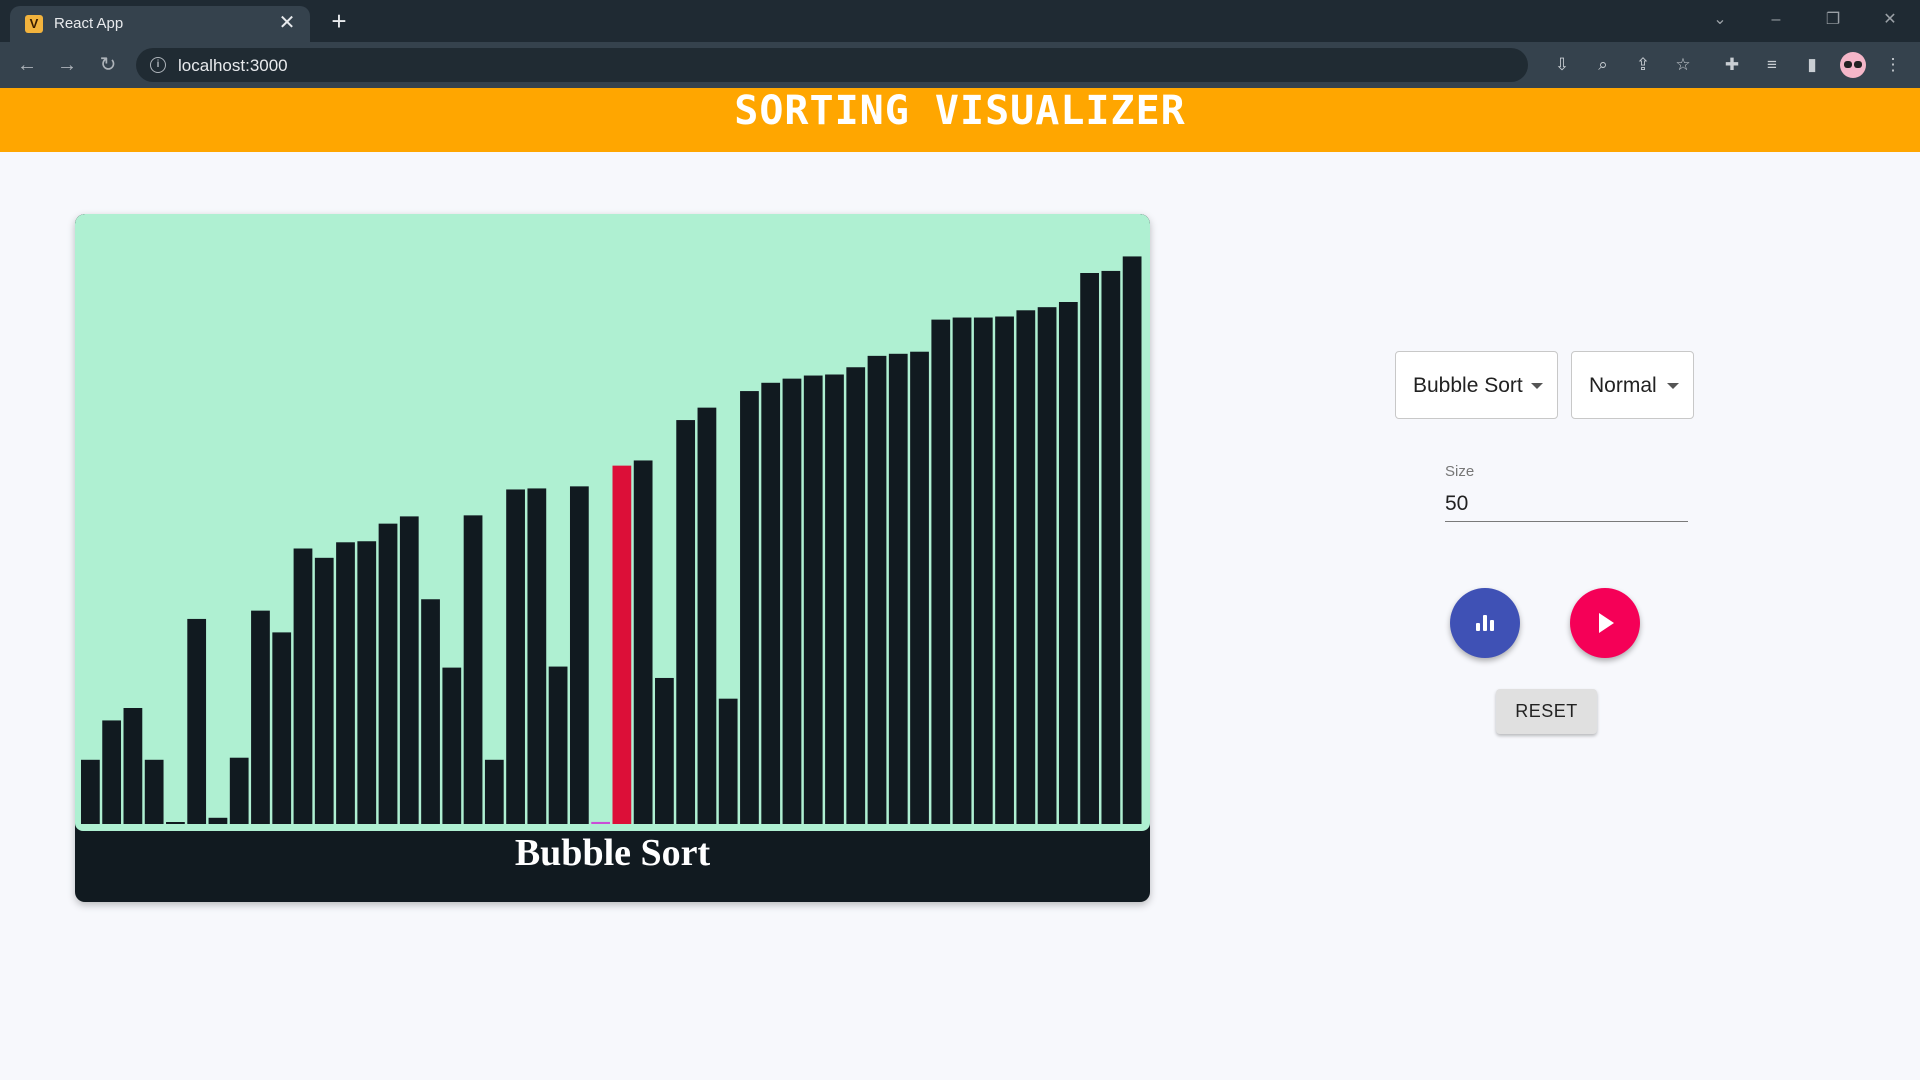 The height and width of the screenshot is (1080, 1920). I want to click on menu-kebab-icon: ⋮, so click(1893, 65).